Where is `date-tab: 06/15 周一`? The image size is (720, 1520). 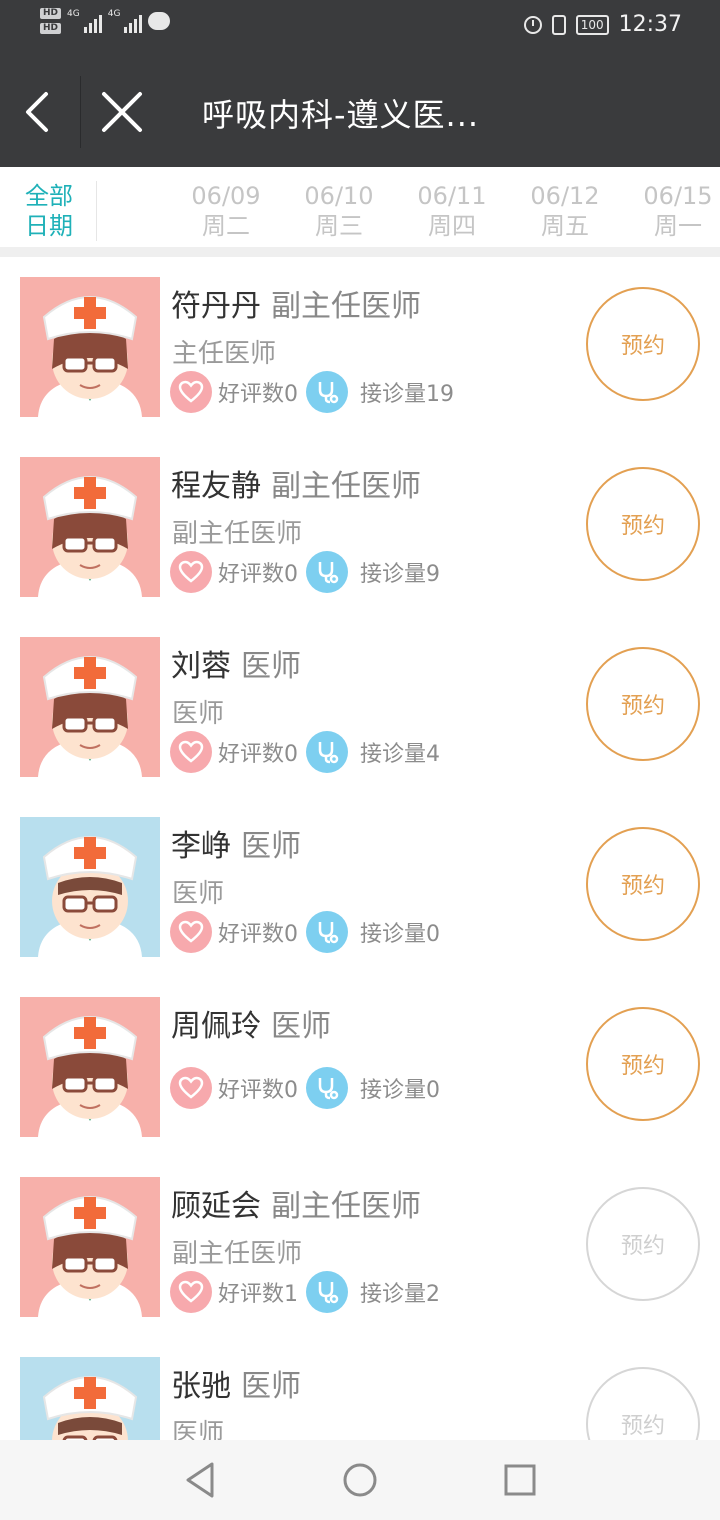
date-tab: 06/15 周一 is located at coordinates (671, 211).